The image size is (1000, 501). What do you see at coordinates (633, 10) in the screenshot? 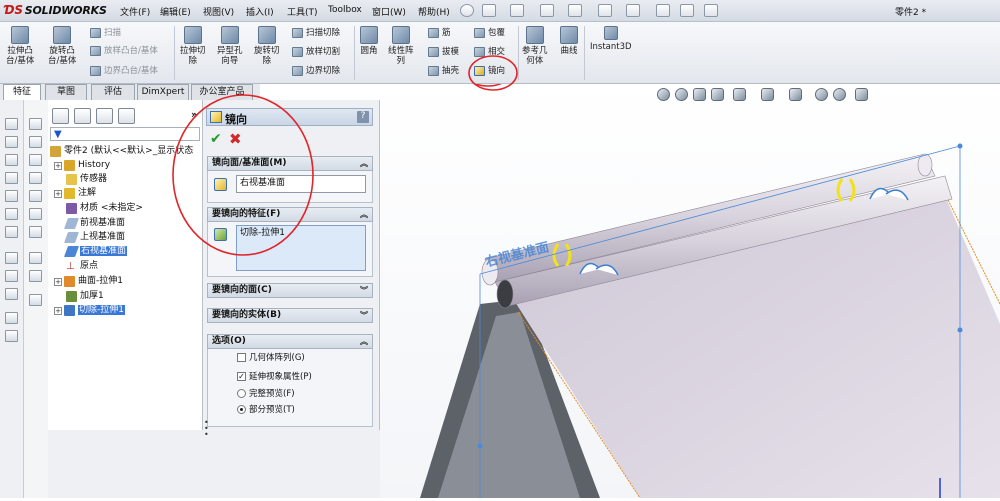
I see `select-icon` at bounding box center [633, 10].